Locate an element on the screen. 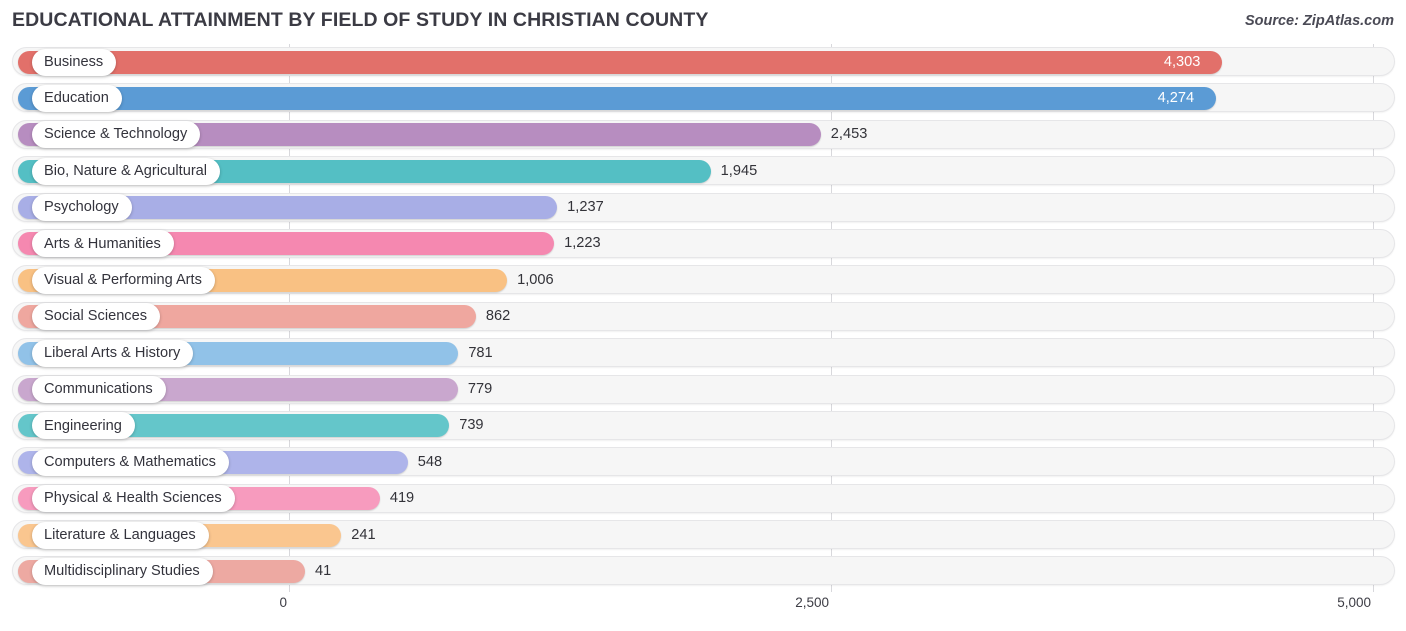 This screenshot has height=631, width=1406. bar-value-label: 739 is located at coordinates (471, 425).